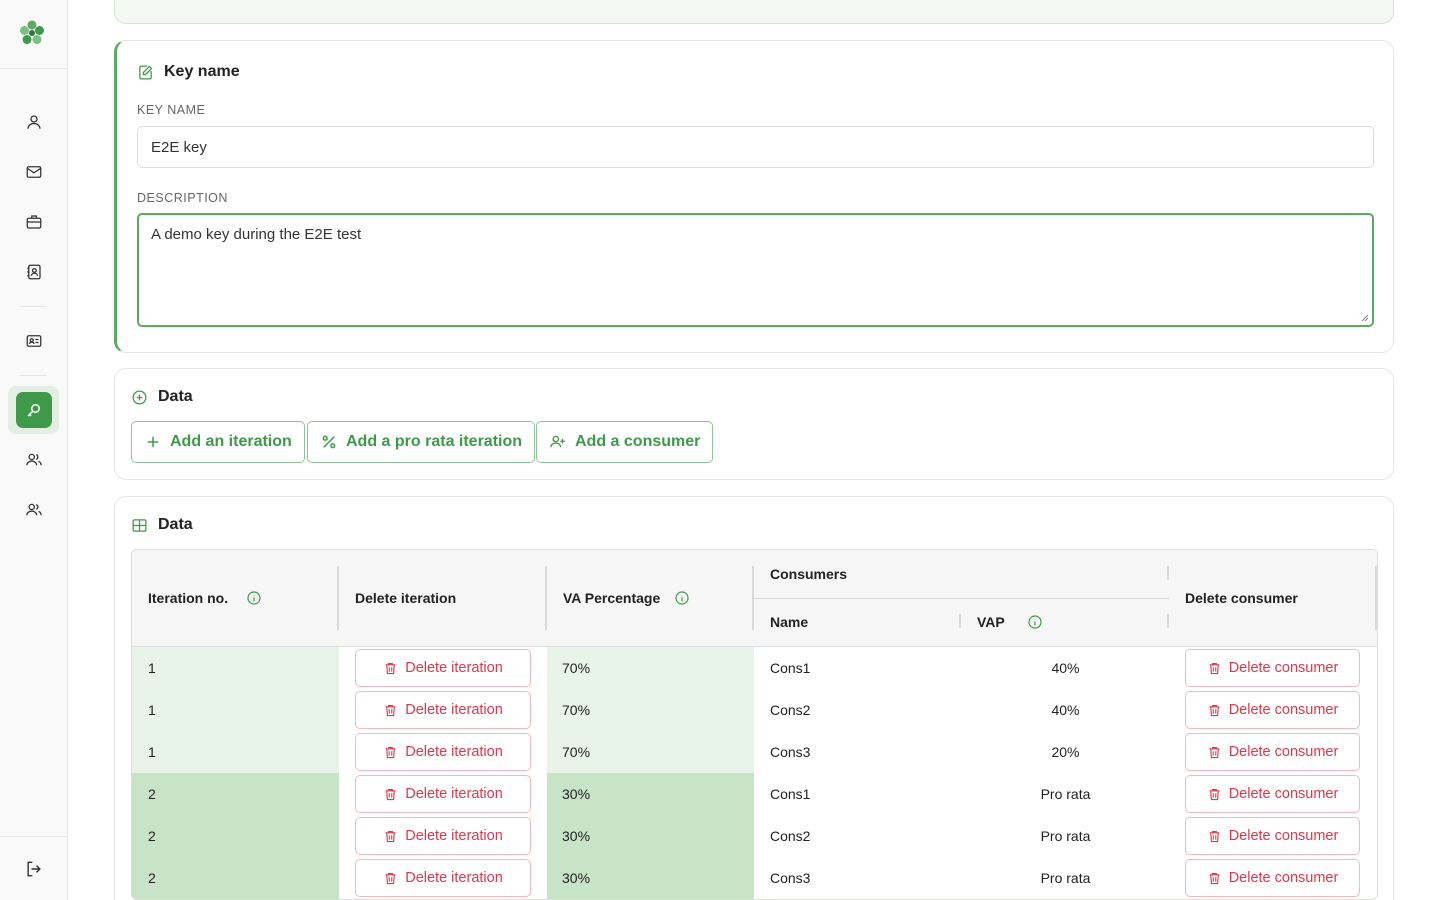 The width and height of the screenshot is (1440, 900). I want to click on plus-circle-icon, so click(139, 397).